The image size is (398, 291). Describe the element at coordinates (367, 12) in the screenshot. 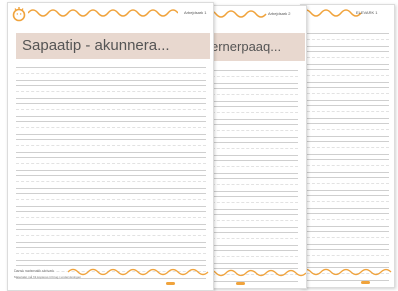

I see `sheet-label: ELEVARK 1` at that location.